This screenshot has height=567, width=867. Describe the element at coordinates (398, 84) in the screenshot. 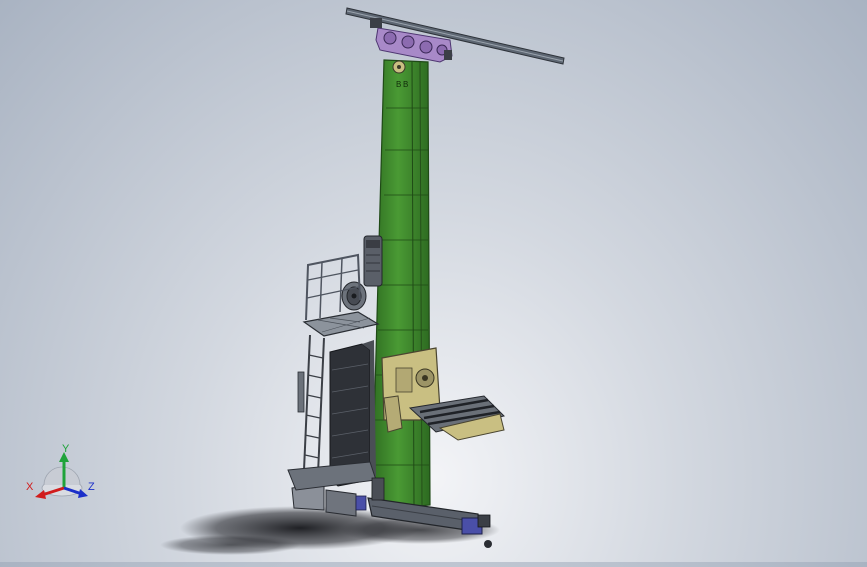

I see `mast-plate-label-1: B` at that location.